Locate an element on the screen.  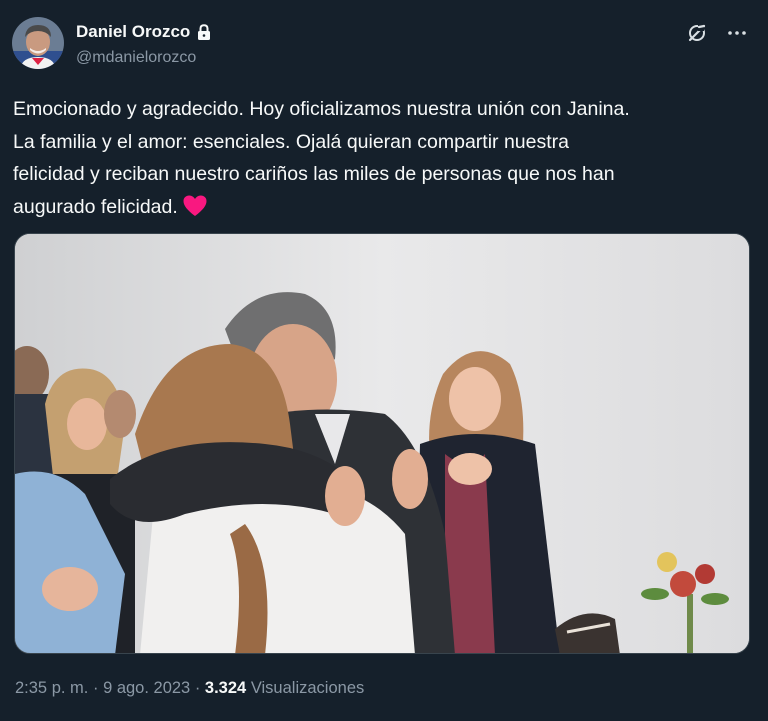
views-count: 3.324 is located at coordinates (225, 688).